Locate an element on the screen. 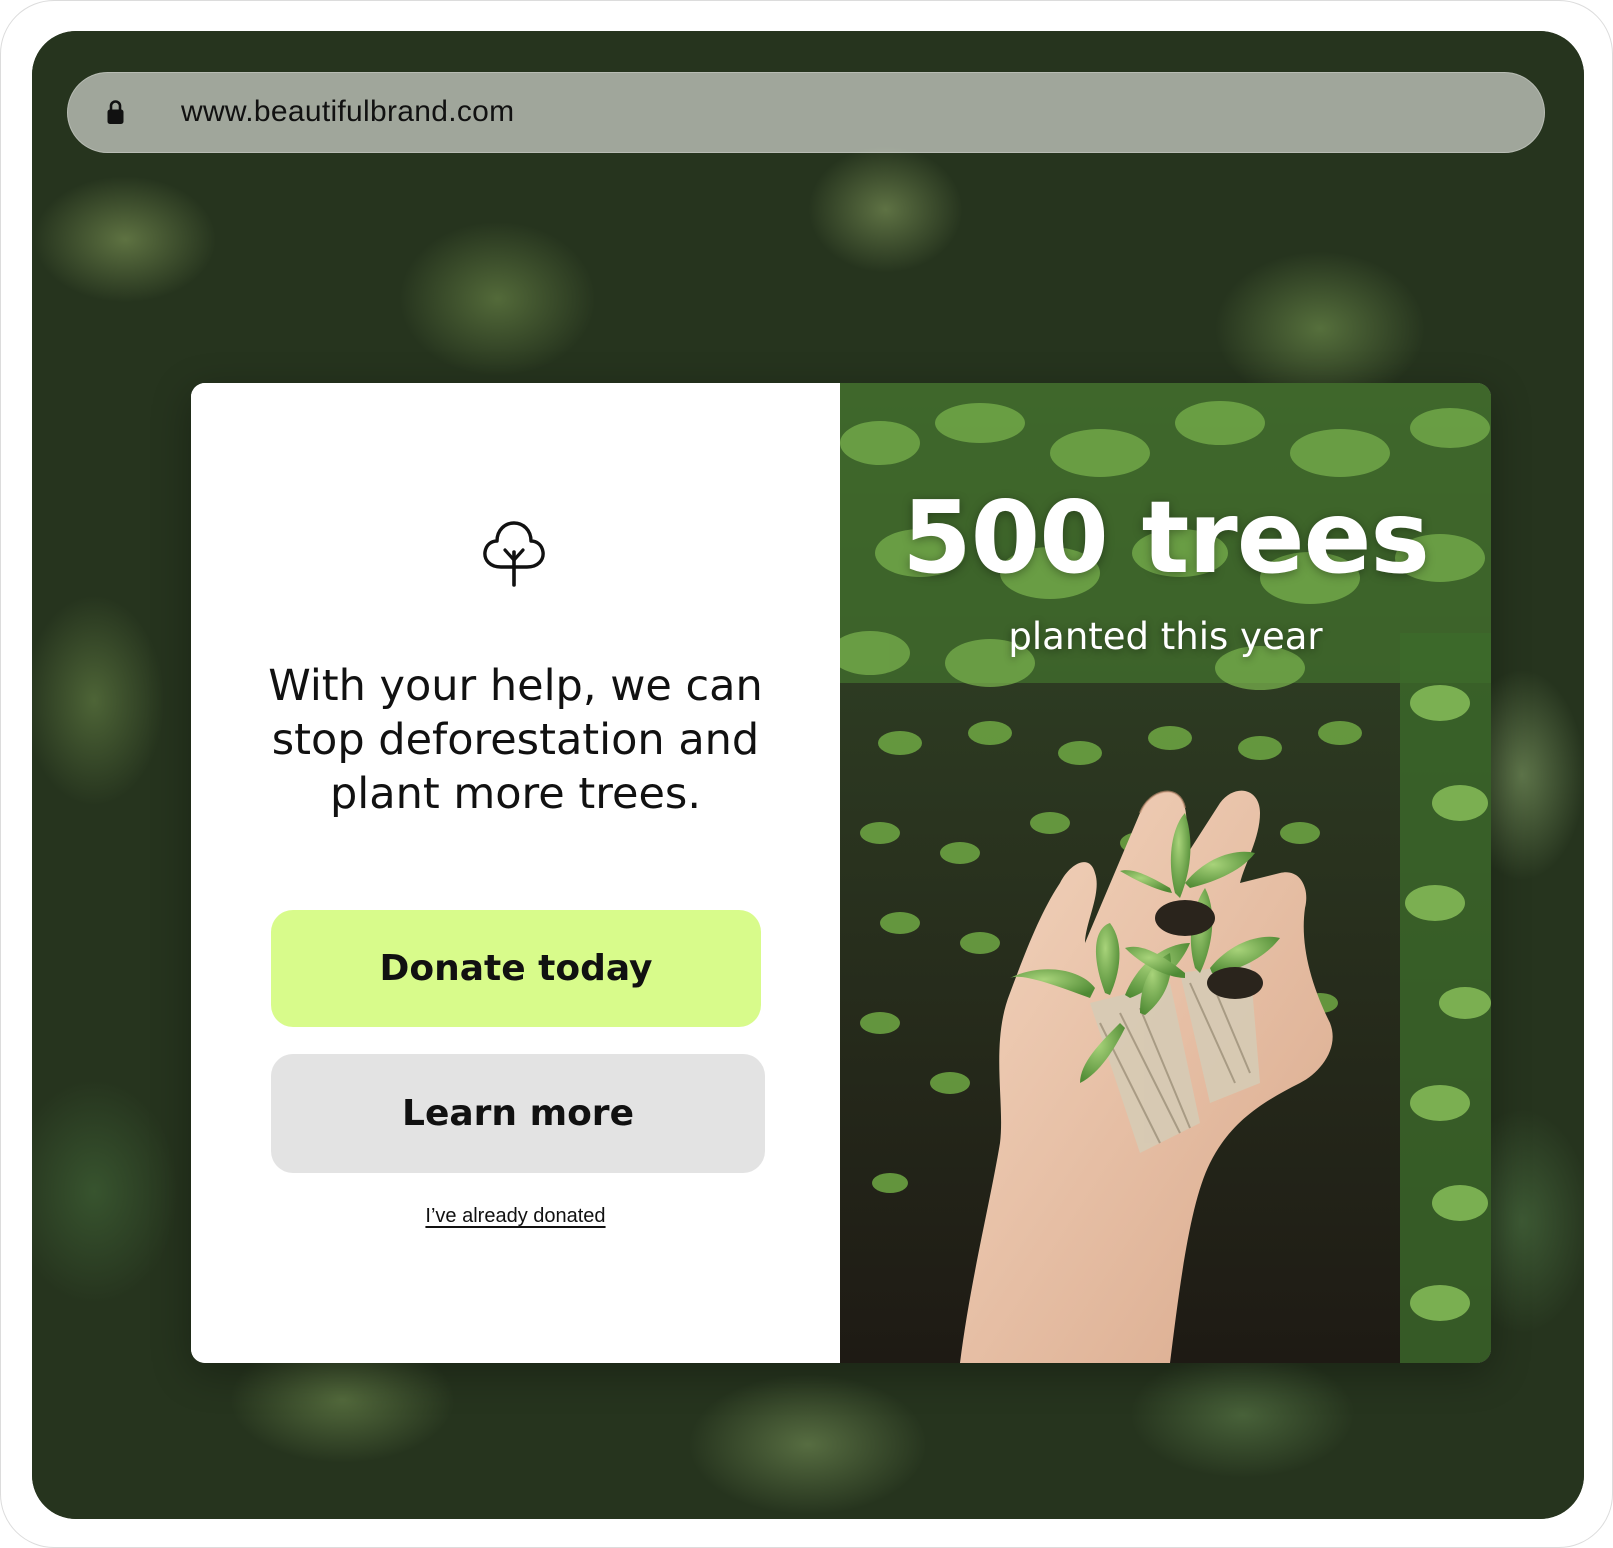 This screenshot has height=1548, width=1613. learn-more-button: Learn more is located at coordinates (518, 1113).